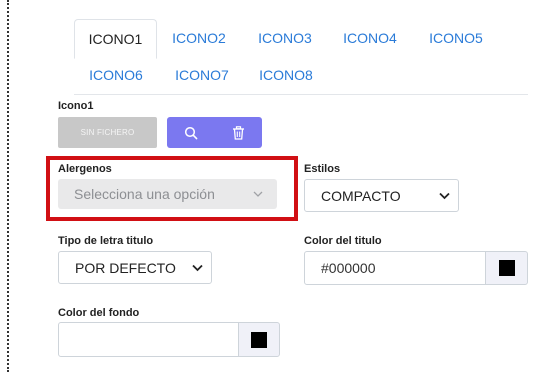 This screenshot has height=372, width=540. What do you see at coordinates (148, 339) in the screenshot?
I see `background-color-input` at bounding box center [148, 339].